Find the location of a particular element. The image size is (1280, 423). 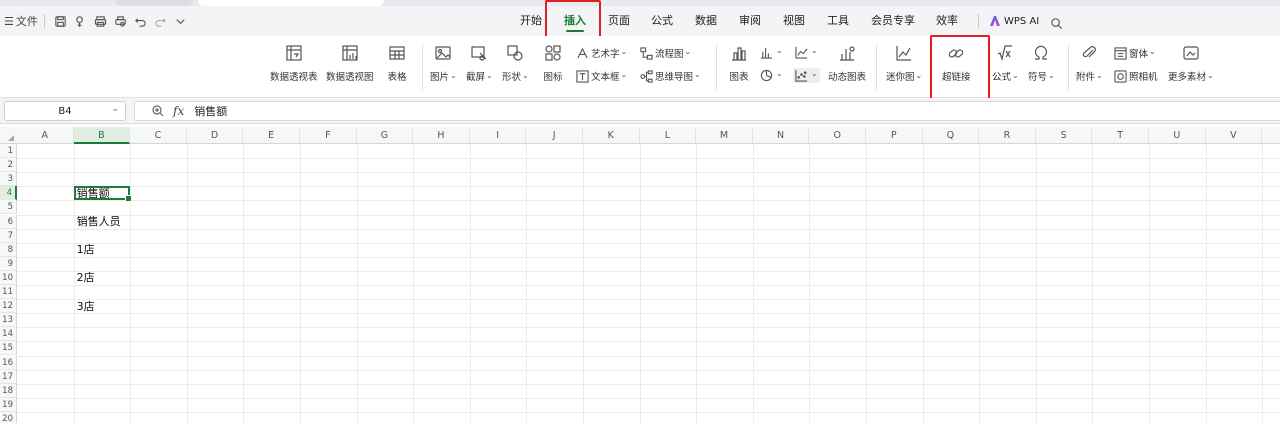

camera-button: 照相机 is located at coordinates (1136, 76).